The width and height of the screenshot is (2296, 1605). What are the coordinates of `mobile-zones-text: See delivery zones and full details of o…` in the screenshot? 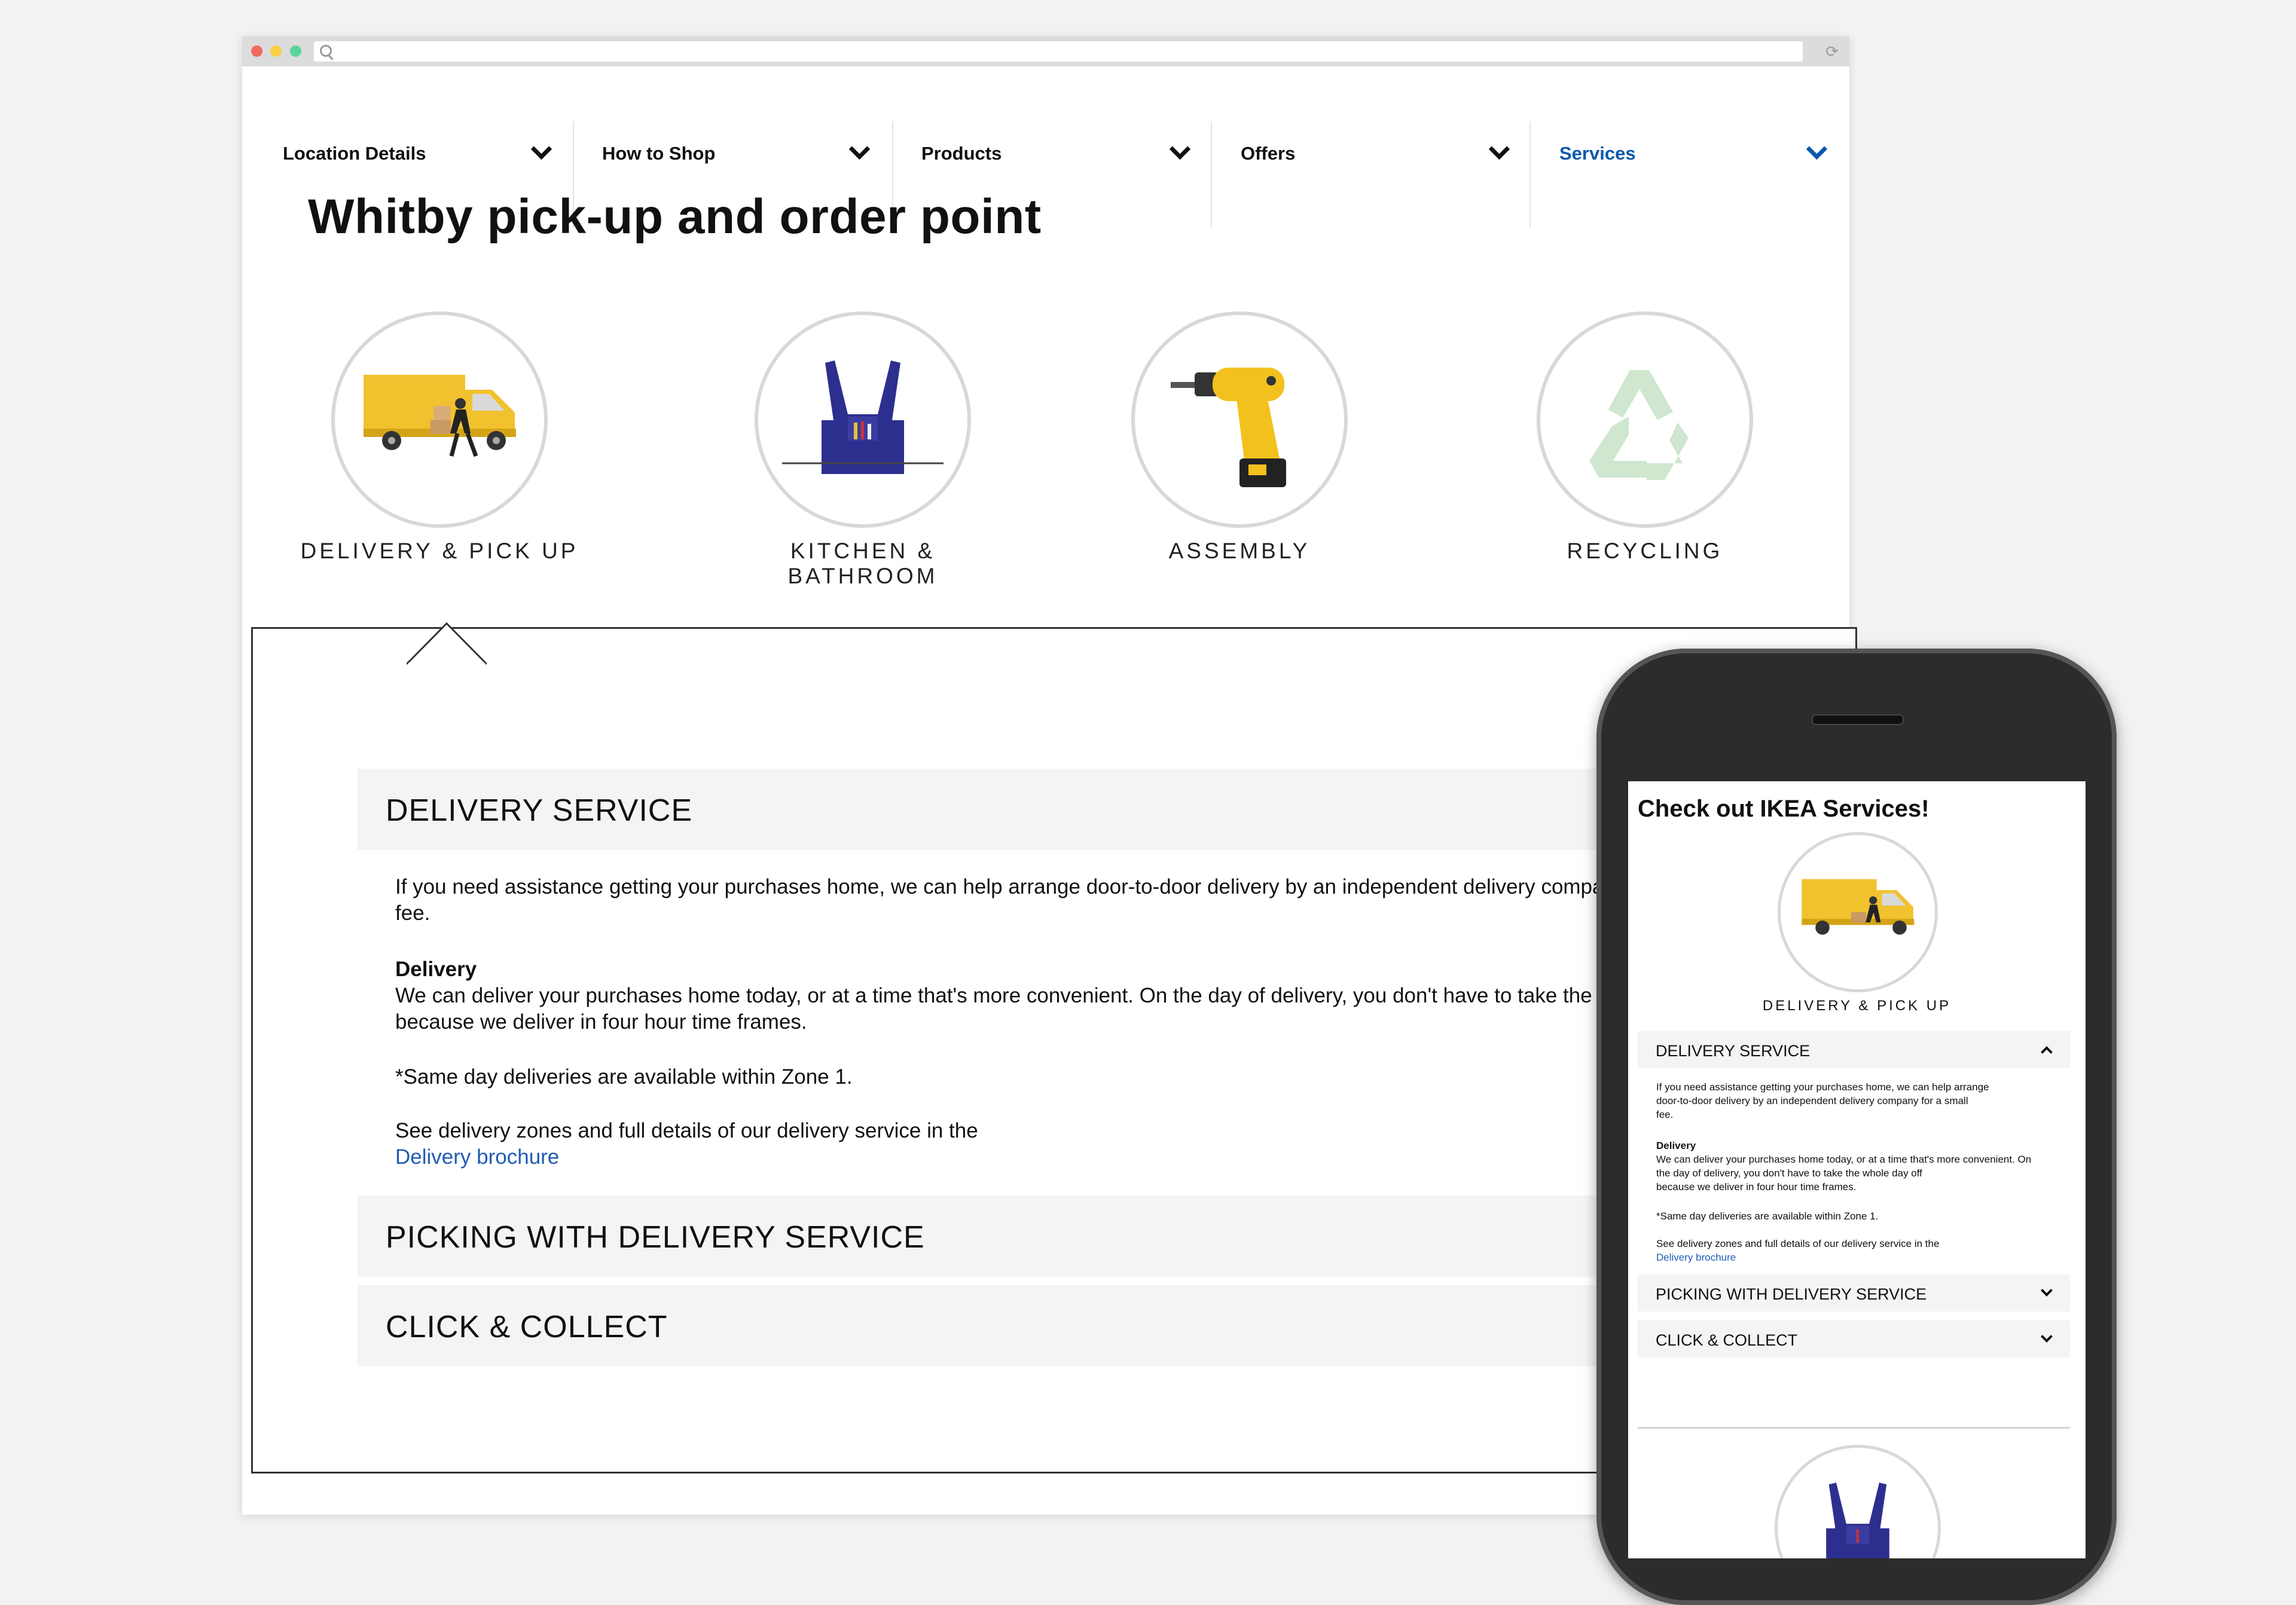 It's located at (1798, 1250).